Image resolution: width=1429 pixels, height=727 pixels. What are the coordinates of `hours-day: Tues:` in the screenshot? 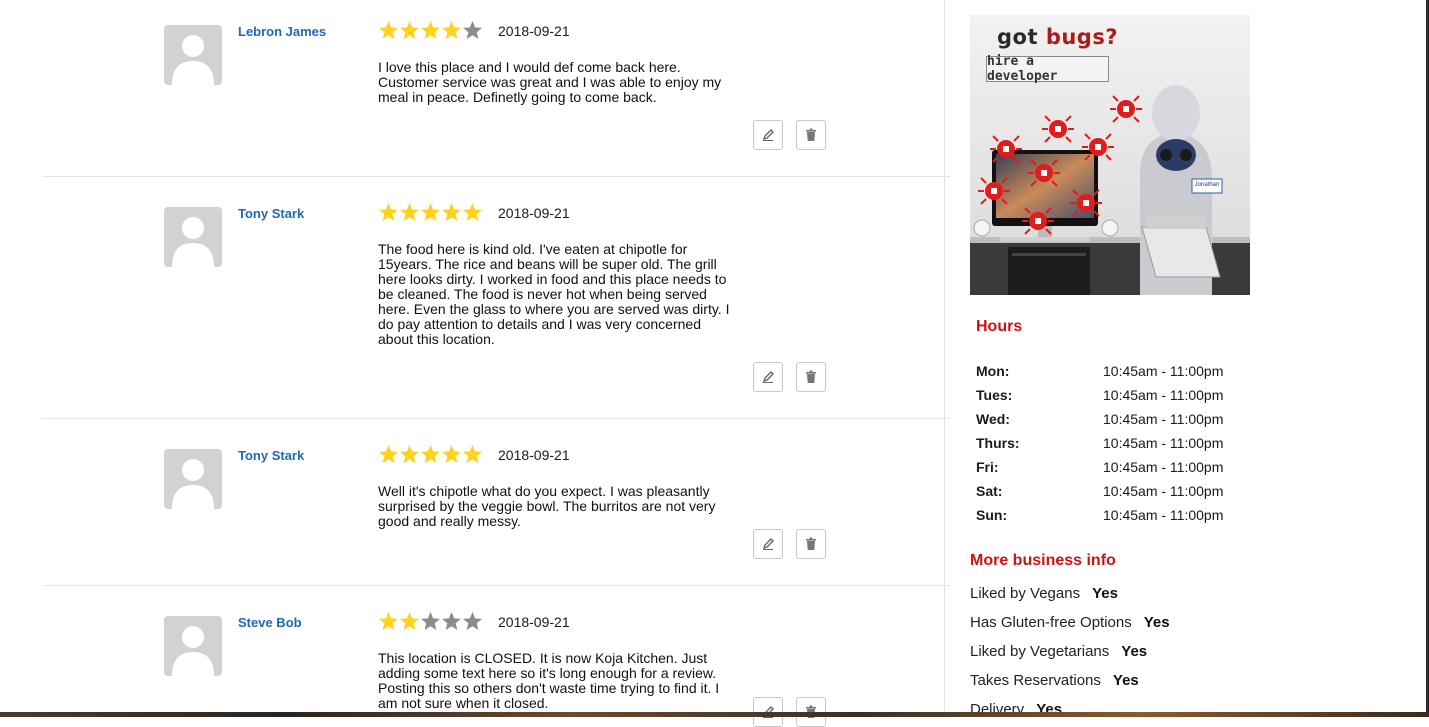 It's located at (994, 395).